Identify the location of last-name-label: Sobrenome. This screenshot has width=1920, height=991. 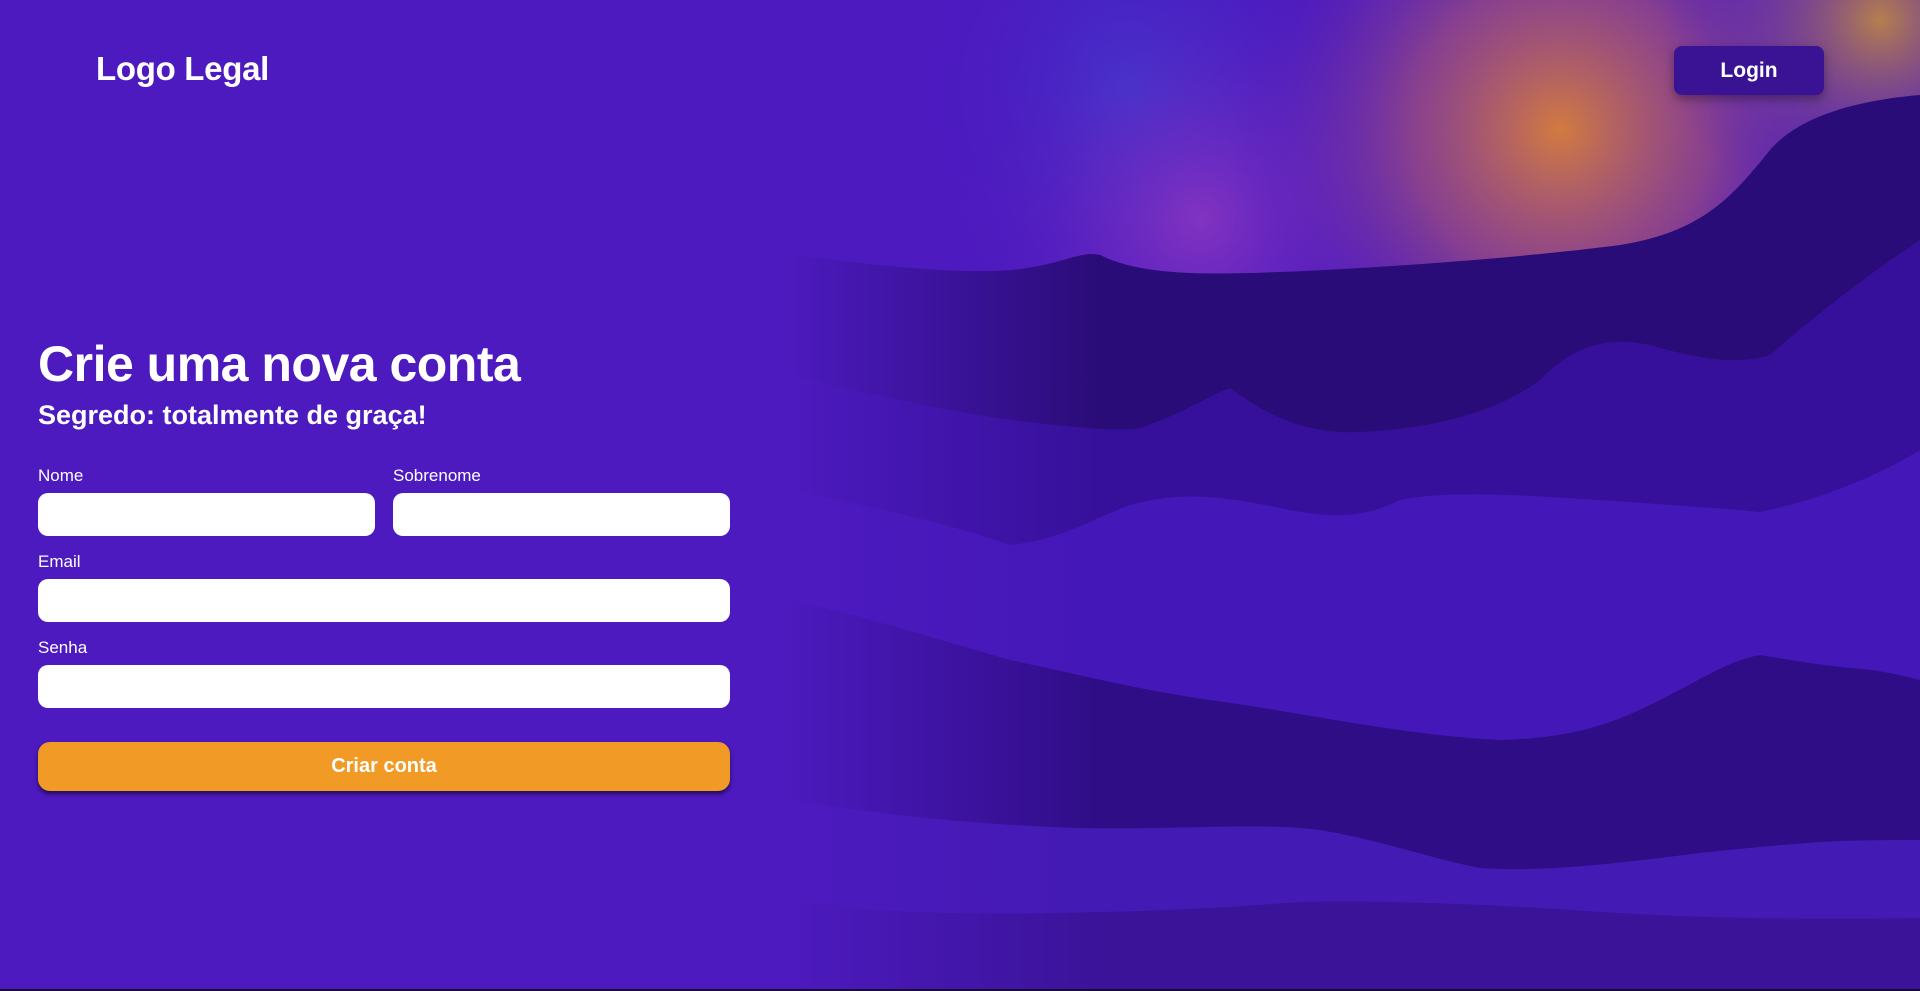
(437, 475).